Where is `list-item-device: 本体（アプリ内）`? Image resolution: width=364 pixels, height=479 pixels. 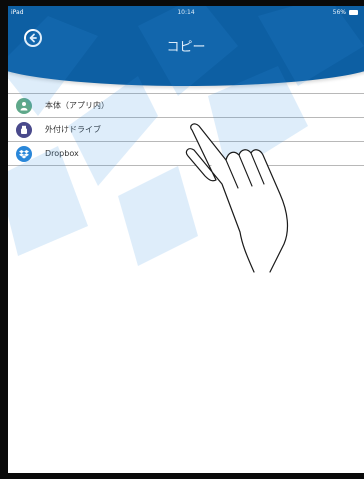
list-item-device: 本体（アプリ内） is located at coordinates (186, 105).